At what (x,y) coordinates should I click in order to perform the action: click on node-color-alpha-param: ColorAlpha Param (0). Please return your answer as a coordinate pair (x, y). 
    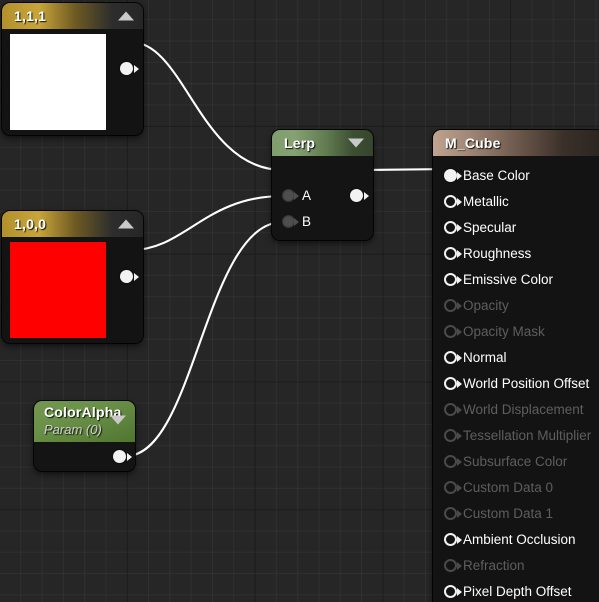
    Looking at the image, I should click on (84, 436).